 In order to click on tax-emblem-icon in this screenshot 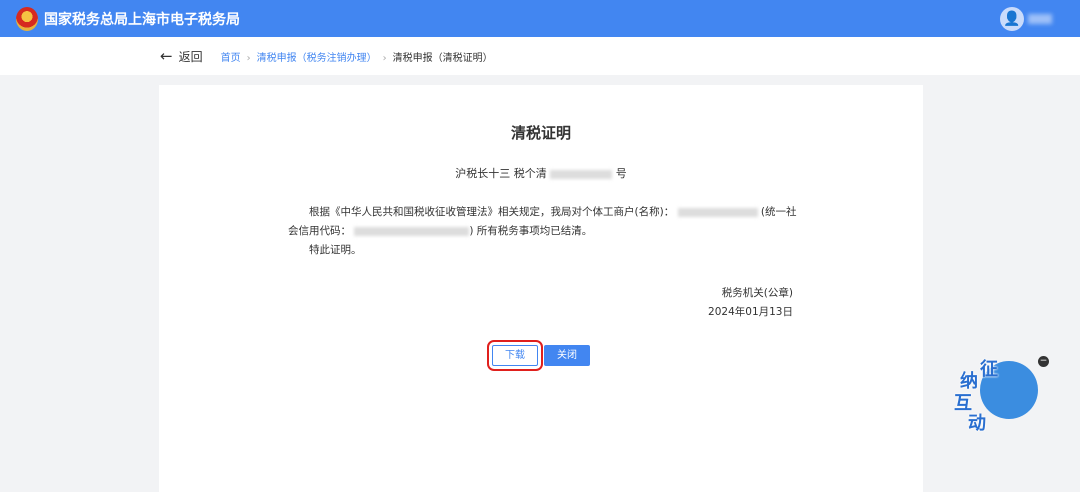, I will do `click(27, 18)`.